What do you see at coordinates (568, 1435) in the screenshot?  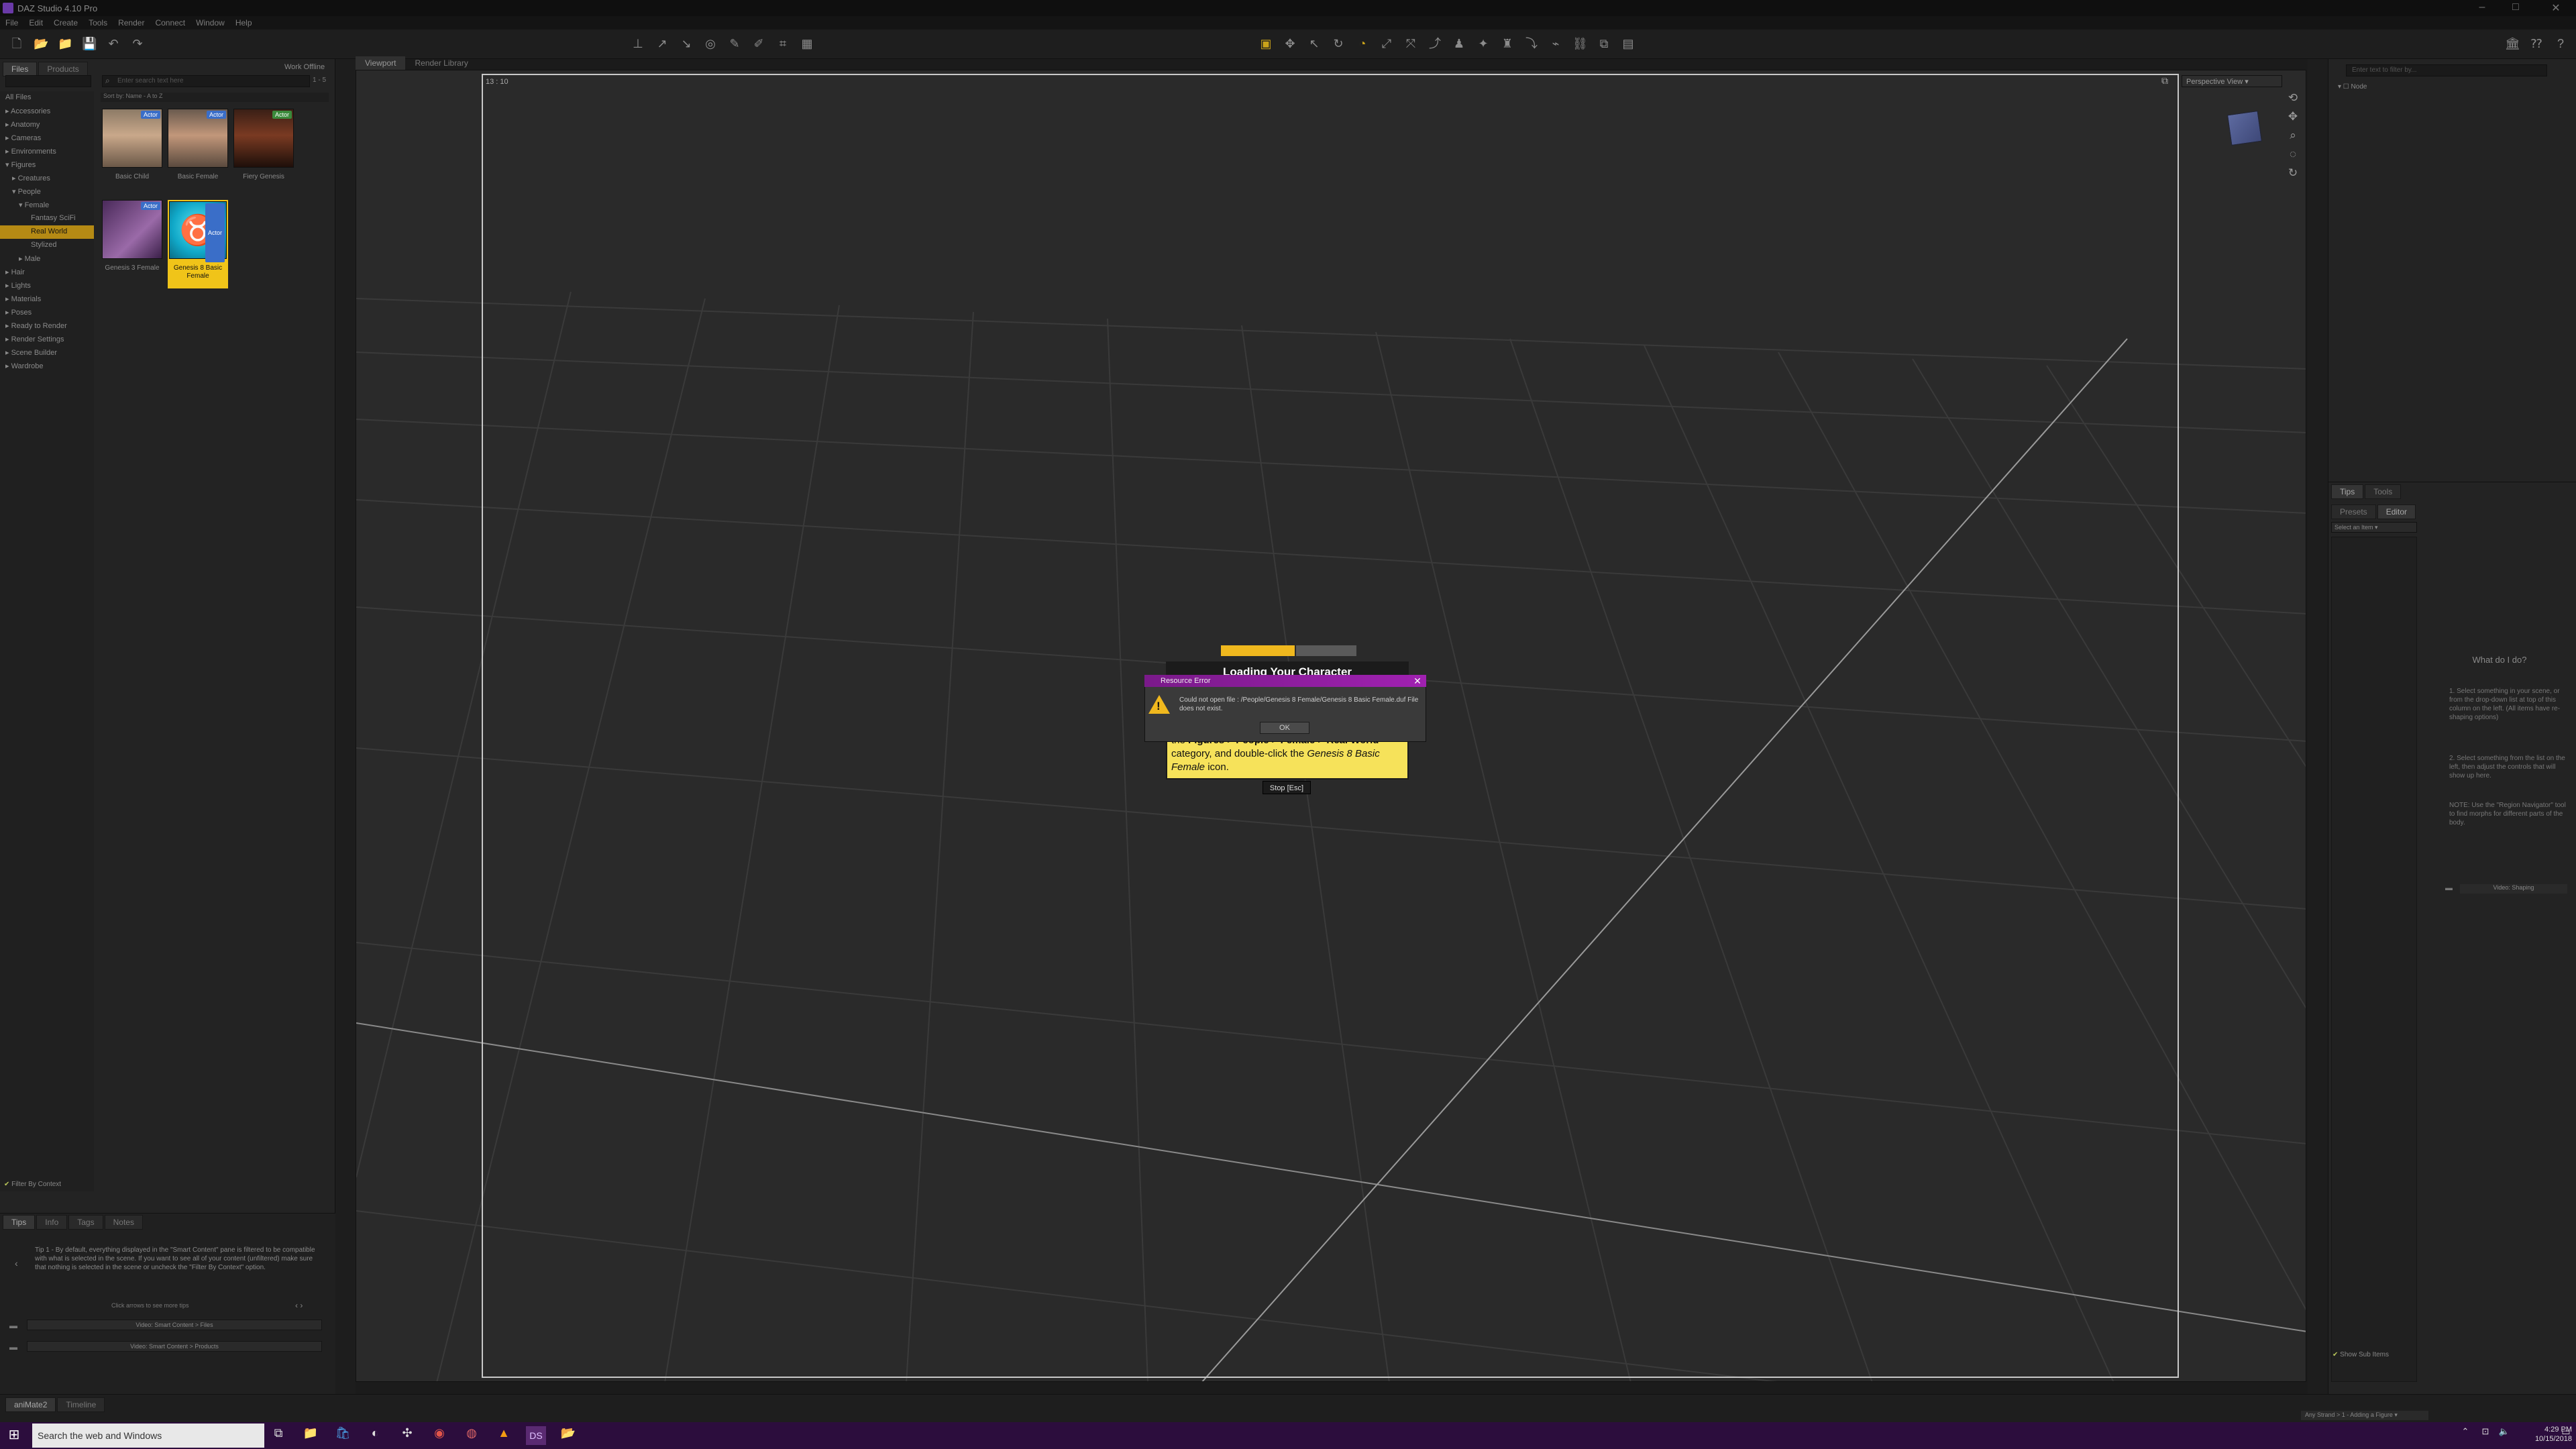 I see `folder-icon: 📂` at bounding box center [568, 1435].